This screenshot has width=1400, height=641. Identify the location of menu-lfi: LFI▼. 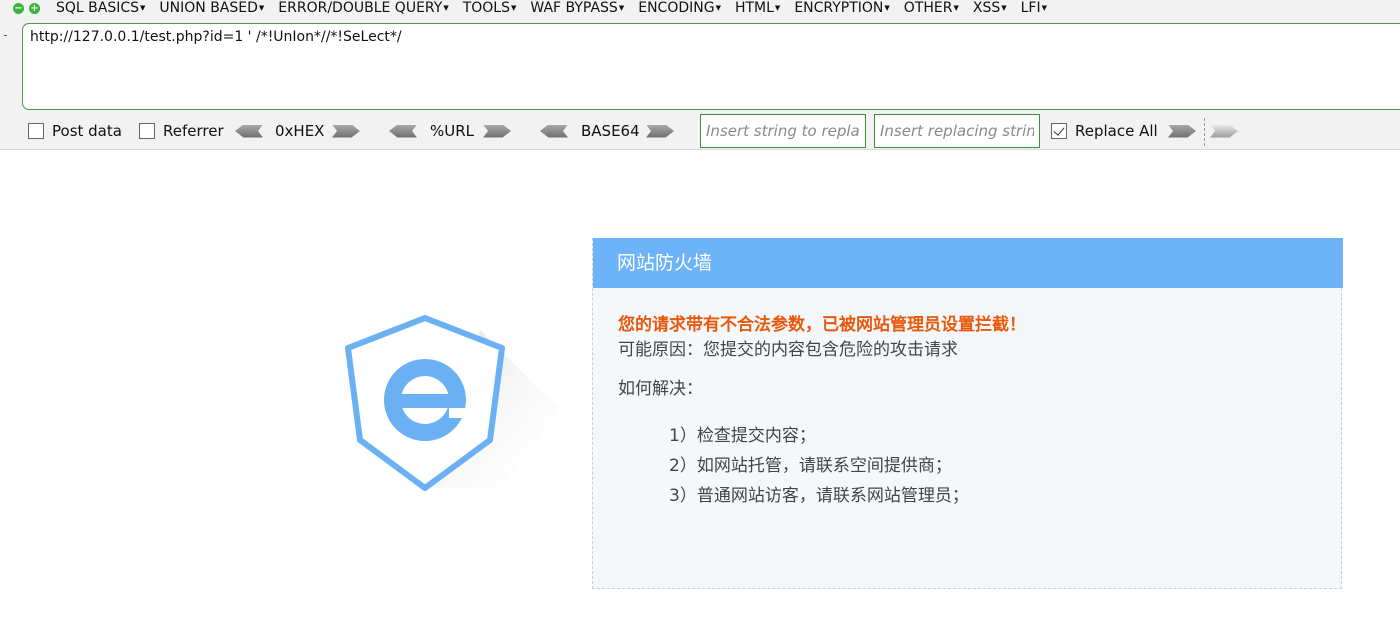
(1034, 8).